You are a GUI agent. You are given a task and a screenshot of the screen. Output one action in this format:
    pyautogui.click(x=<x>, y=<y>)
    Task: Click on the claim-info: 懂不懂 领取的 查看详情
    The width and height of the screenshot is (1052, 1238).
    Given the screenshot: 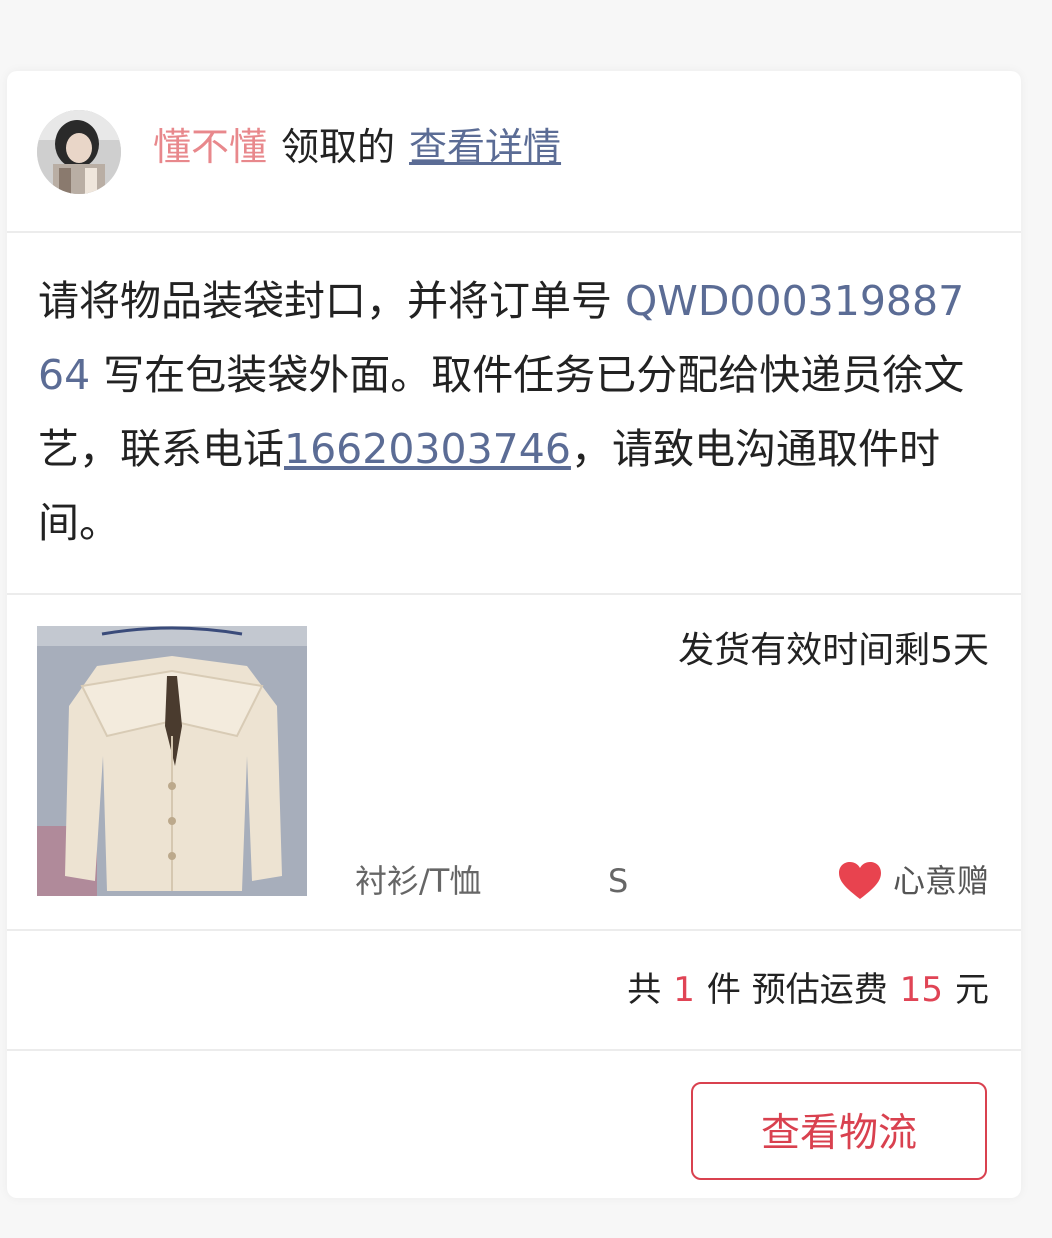 What is the action you would take?
    pyautogui.click(x=357, y=147)
    